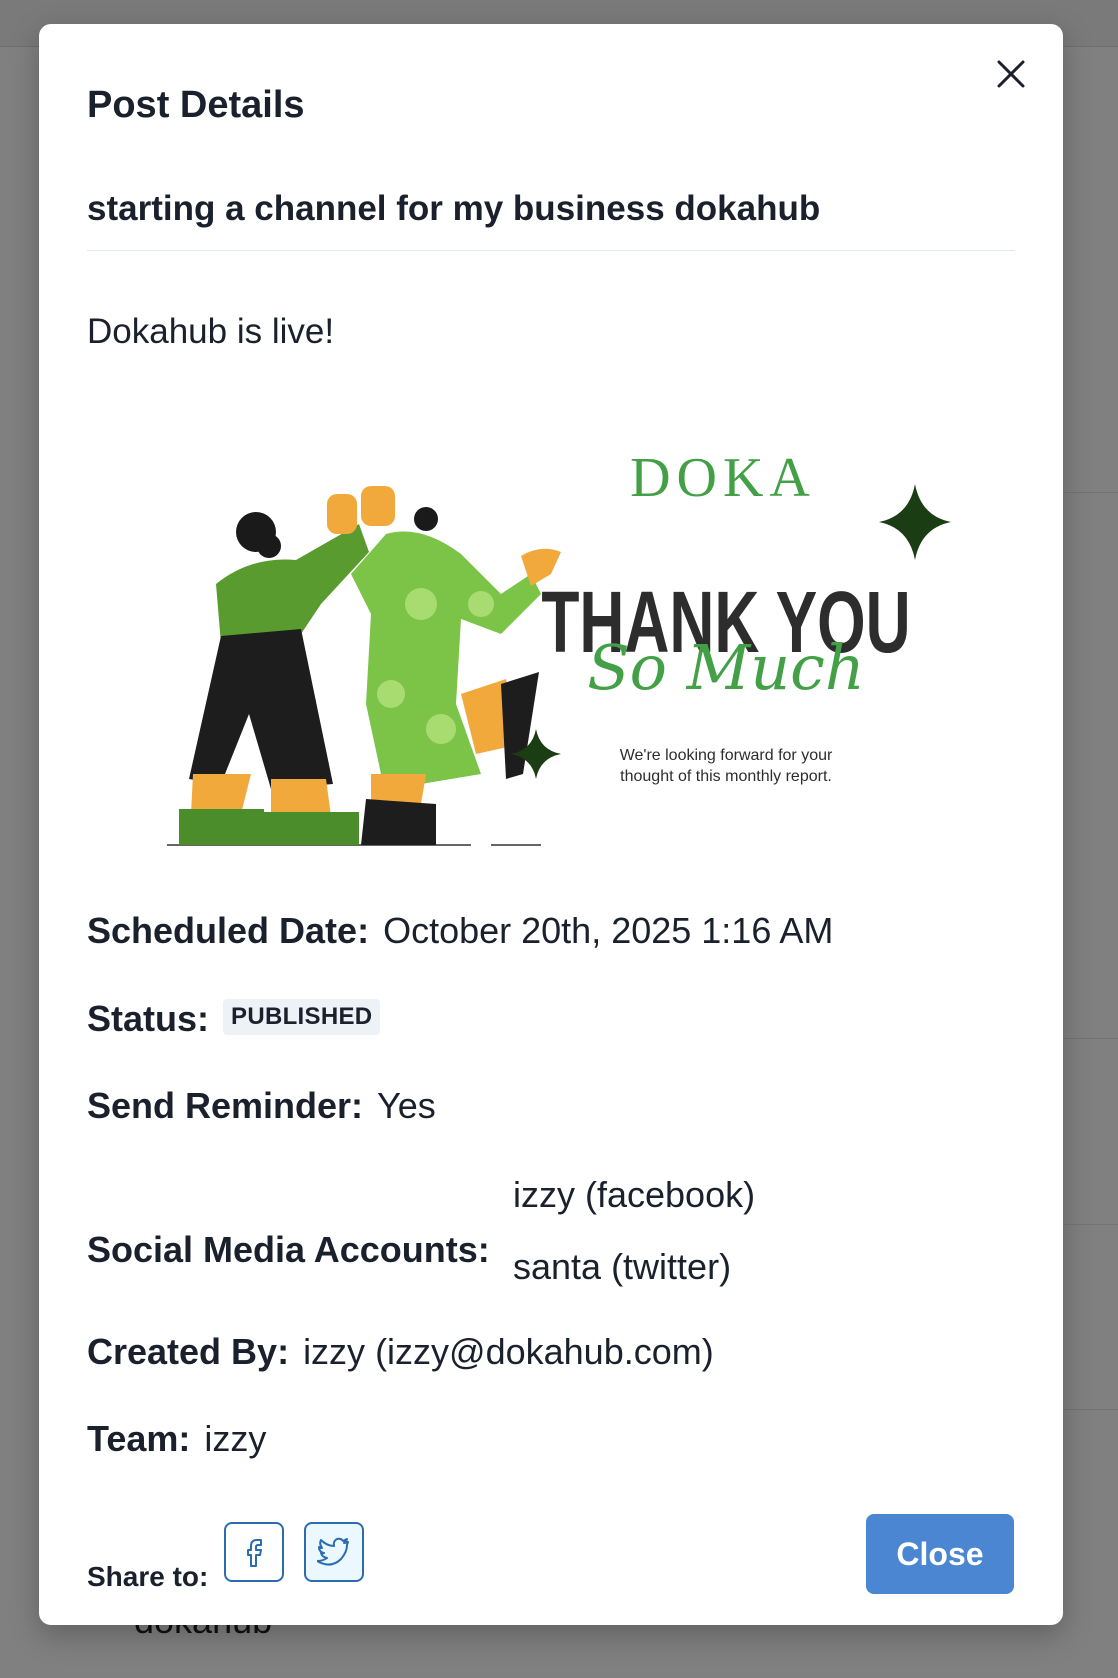  What do you see at coordinates (211, 331) in the screenshot?
I see `post-body: Dokahub is live!` at bounding box center [211, 331].